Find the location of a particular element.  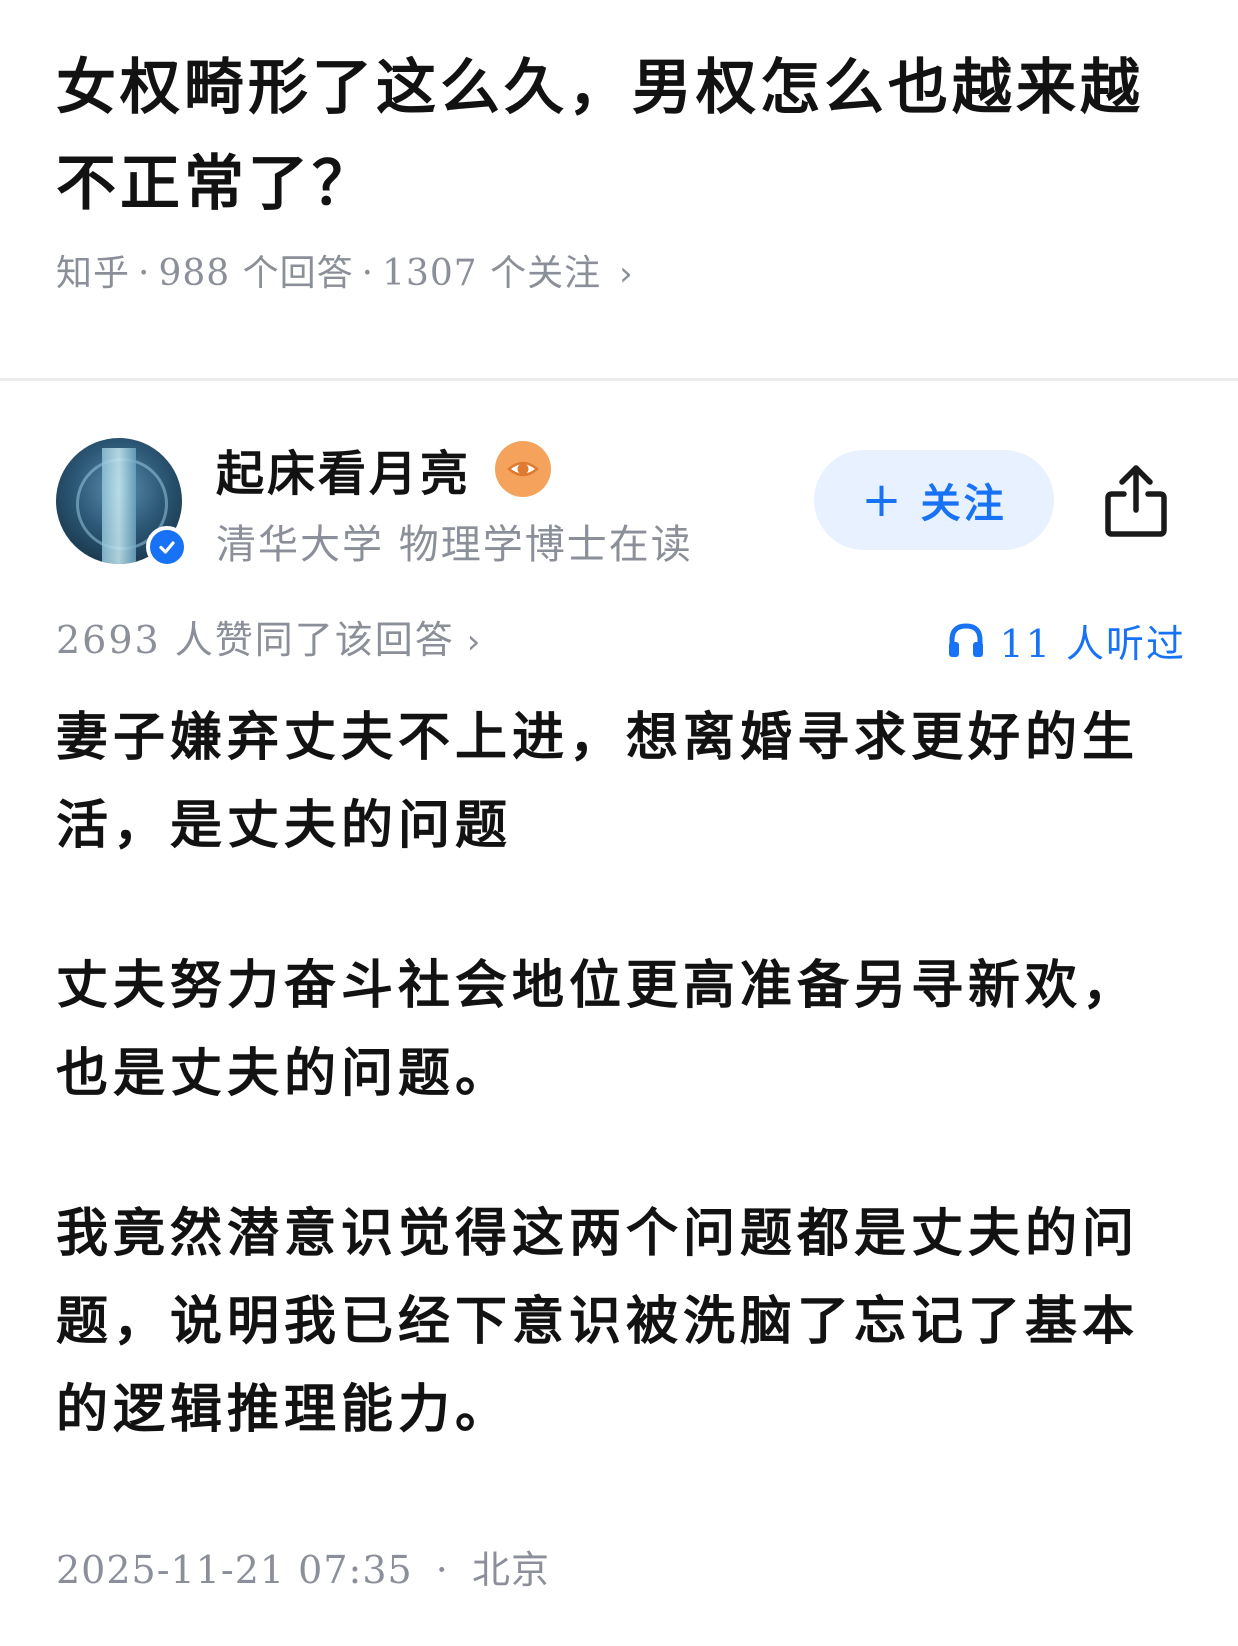

question-title: 女权畸形了这么久，男权怎么也越来越不正常了？ is located at coordinates (621, 136).